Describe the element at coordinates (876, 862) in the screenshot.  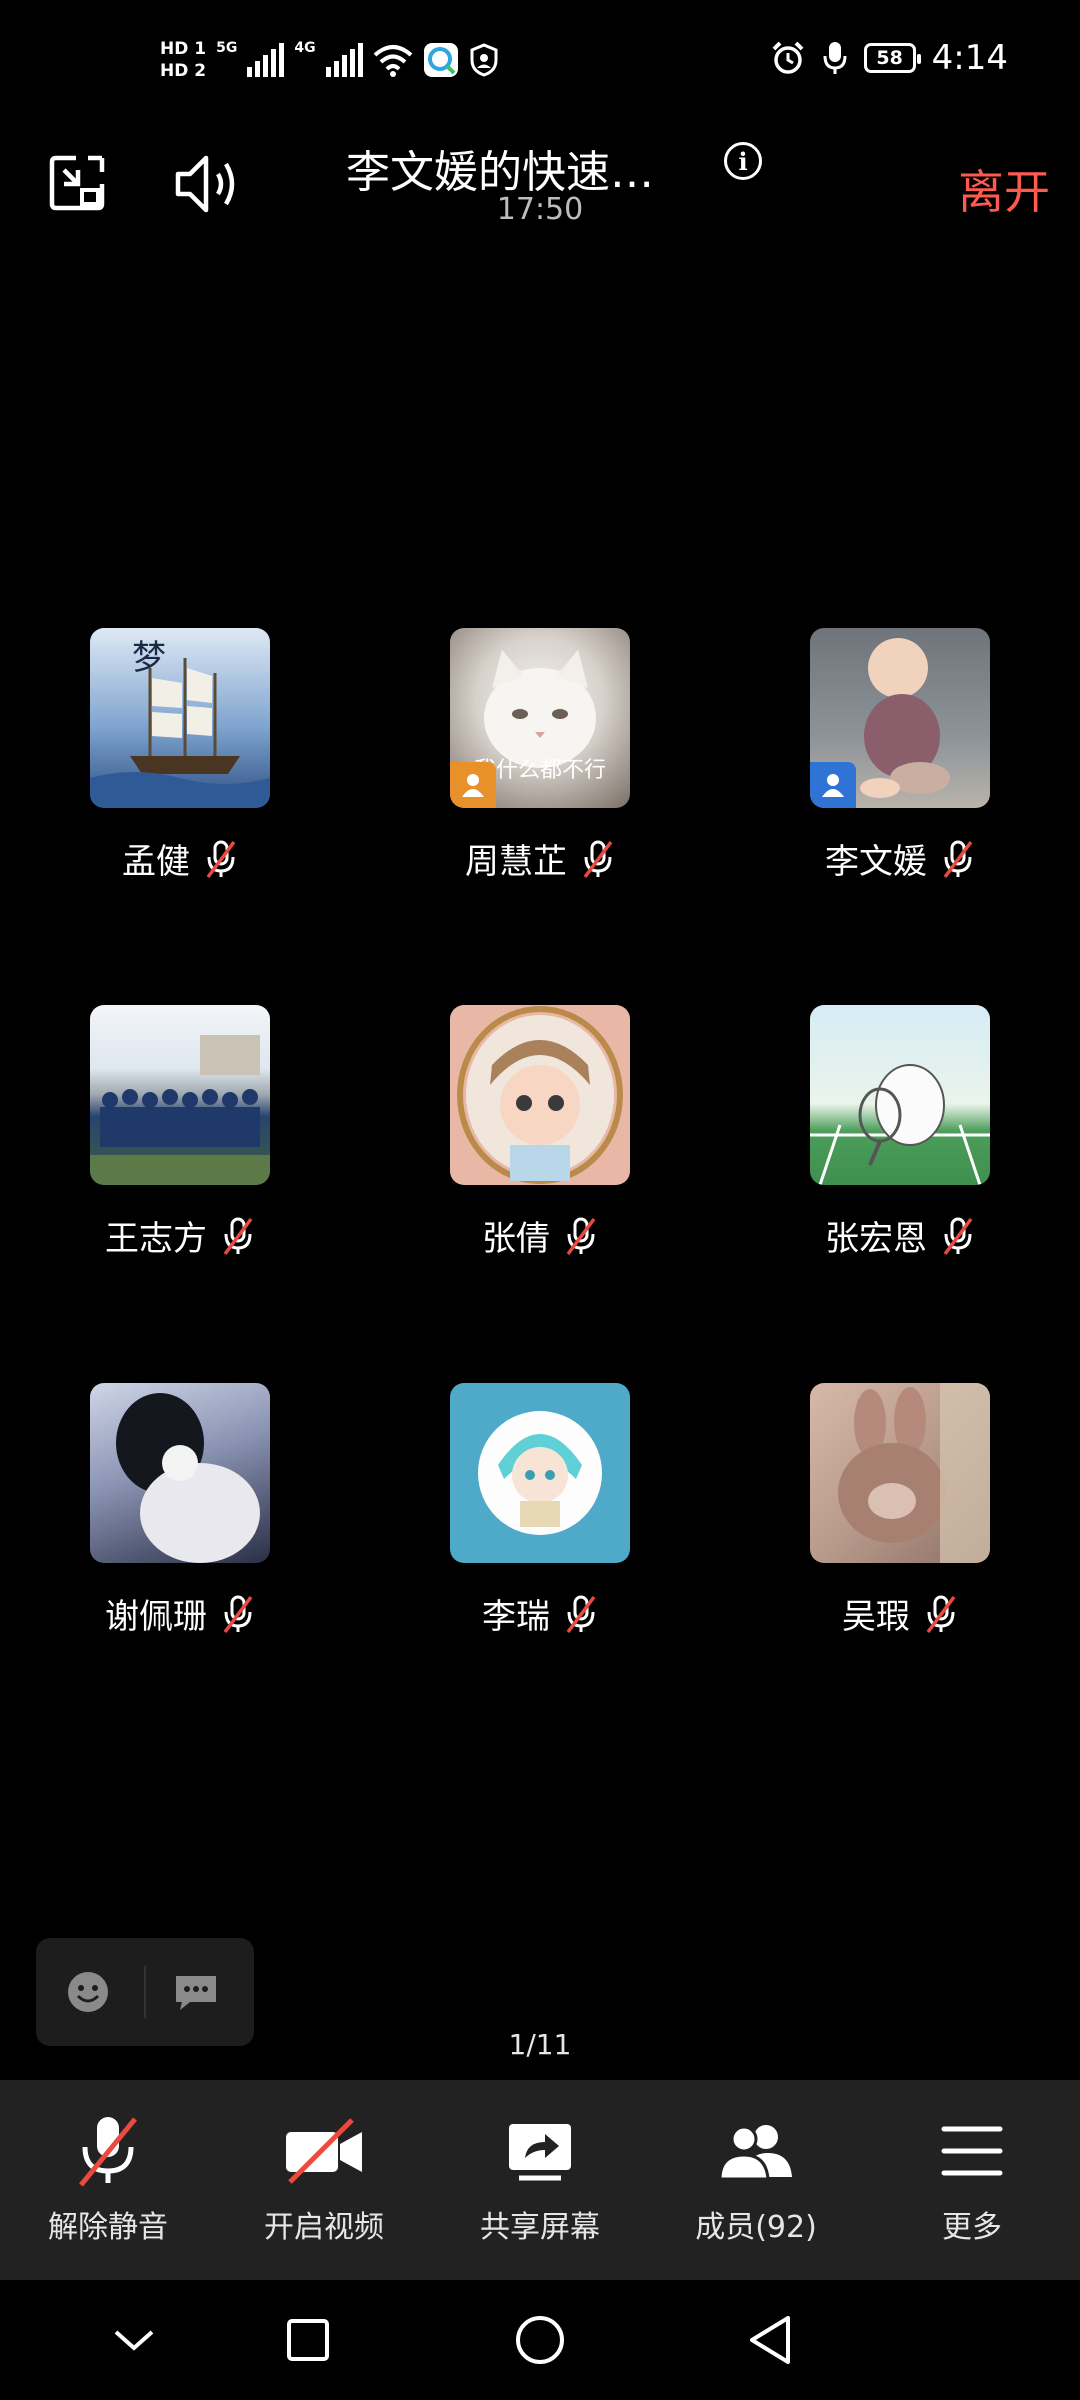
I see `participant-name: 李文媛` at that location.